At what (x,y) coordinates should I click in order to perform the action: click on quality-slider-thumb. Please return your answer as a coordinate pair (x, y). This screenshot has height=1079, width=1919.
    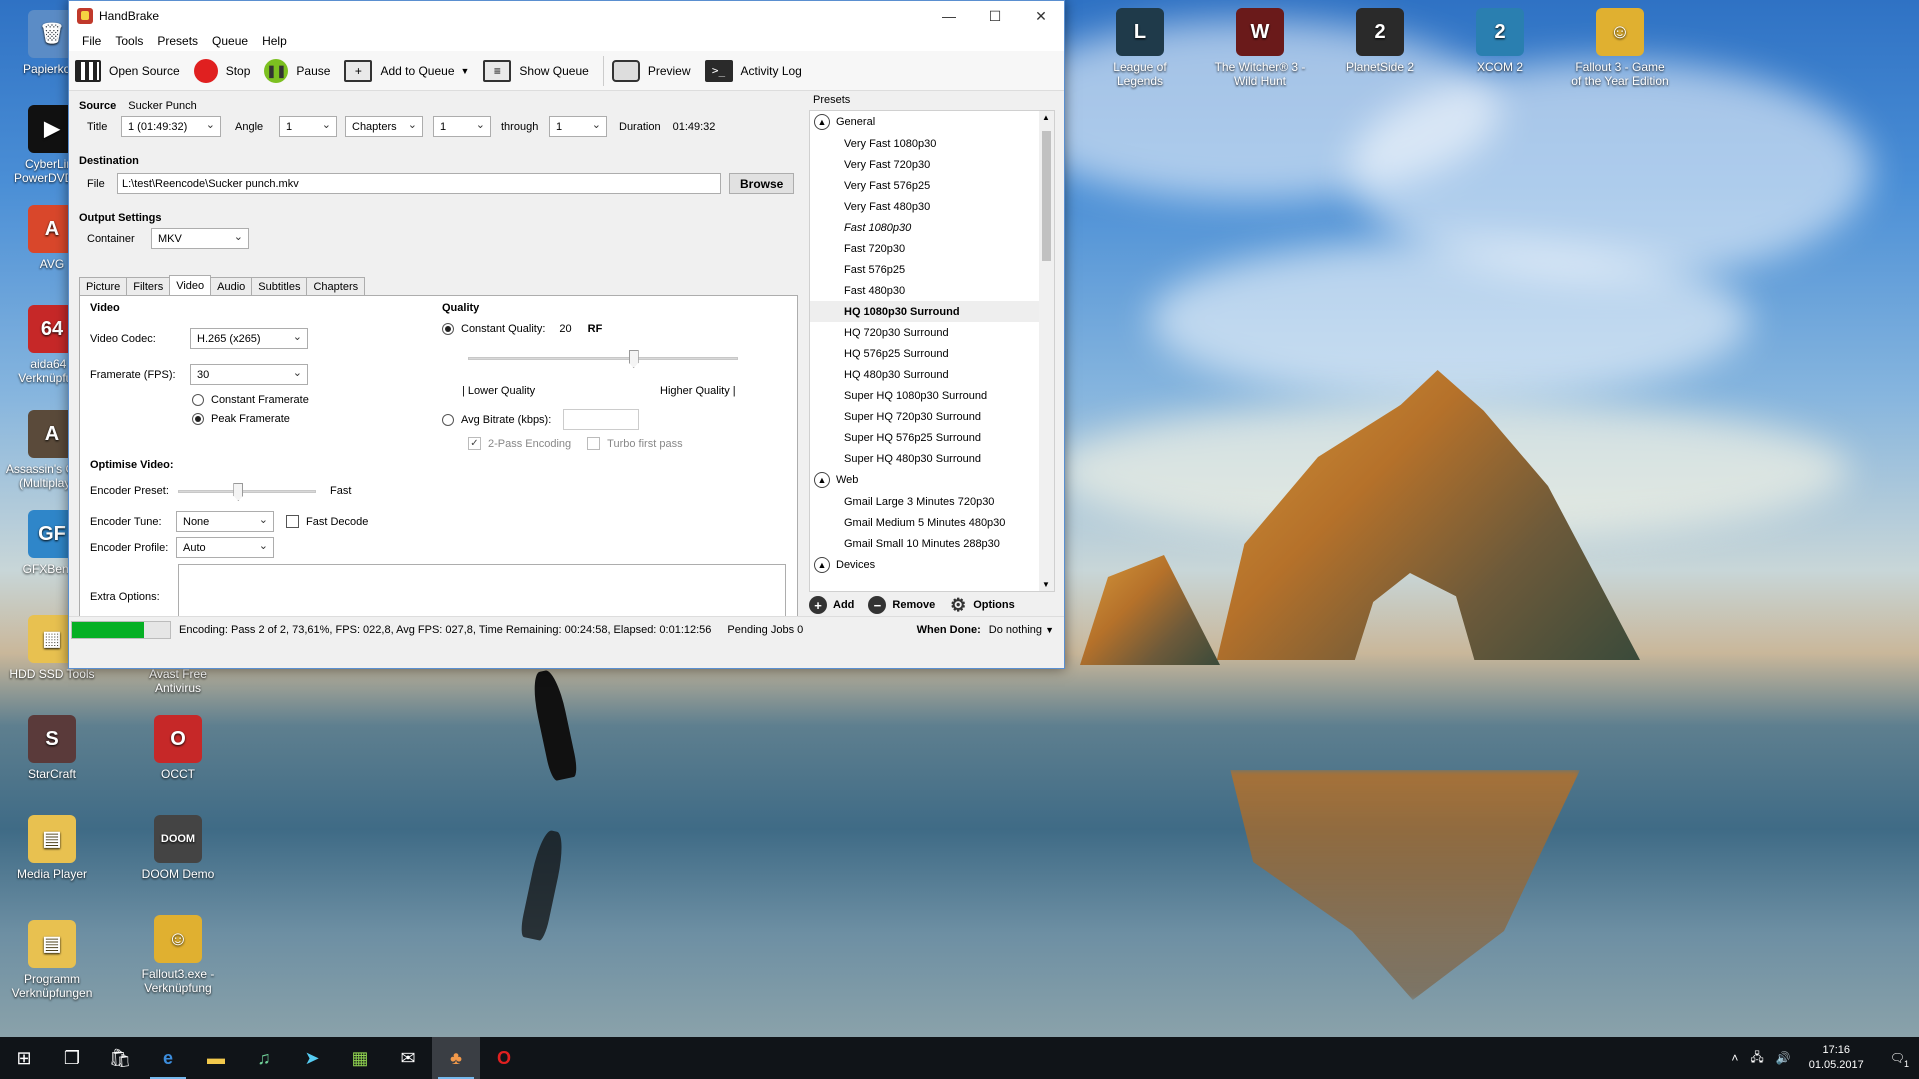
    Looking at the image, I should click on (633, 359).